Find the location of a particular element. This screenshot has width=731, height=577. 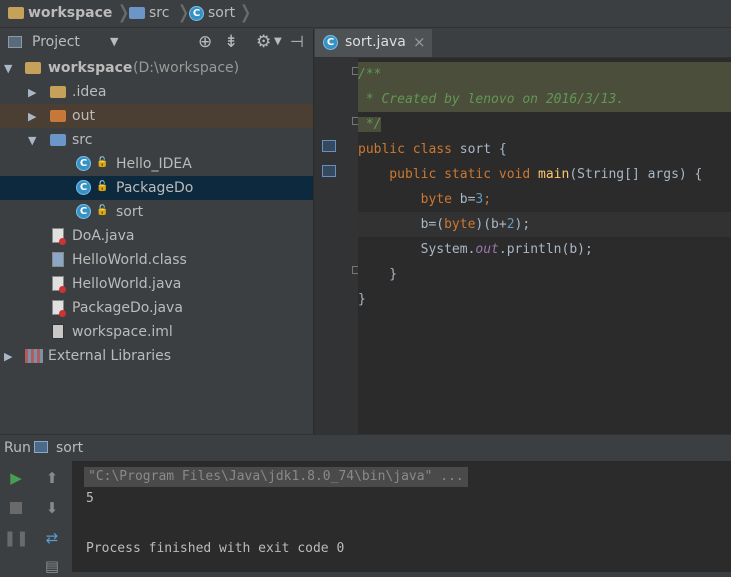

editor-gutter is located at coordinates (337, 246).